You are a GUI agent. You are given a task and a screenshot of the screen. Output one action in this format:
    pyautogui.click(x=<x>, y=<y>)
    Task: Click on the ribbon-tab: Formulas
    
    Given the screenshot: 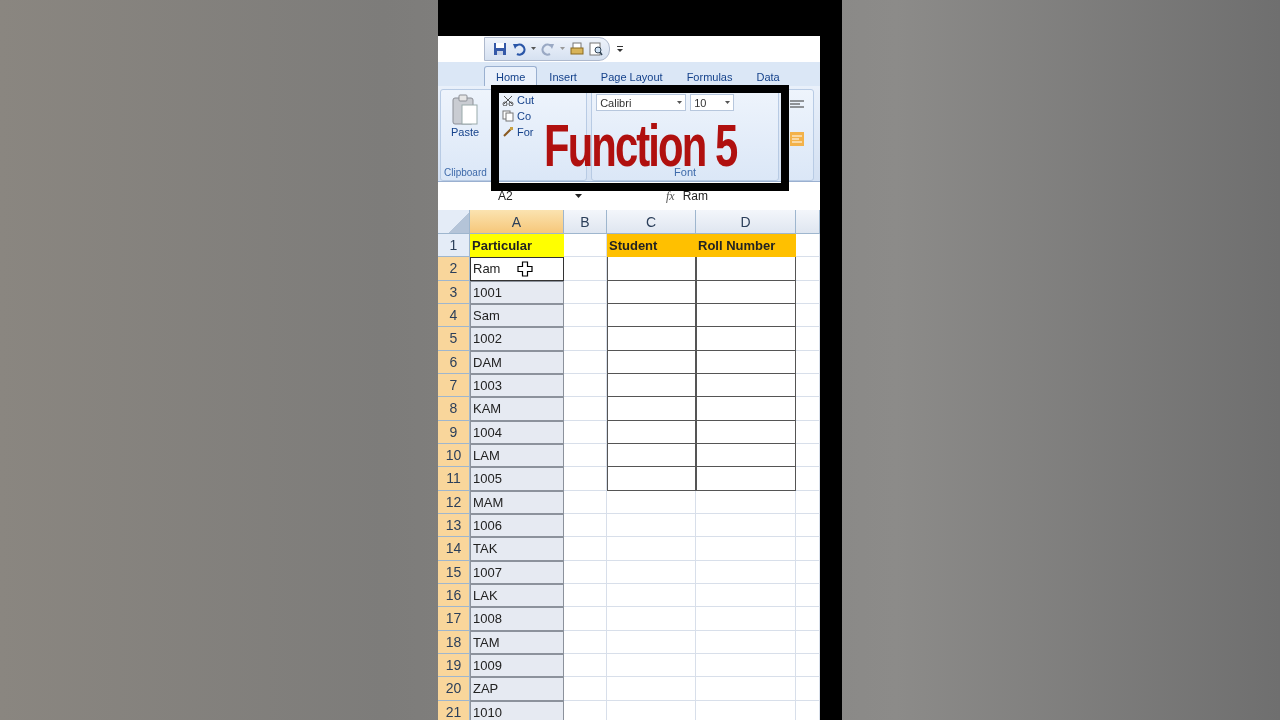 What is the action you would take?
    pyautogui.click(x=709, y=76)
    